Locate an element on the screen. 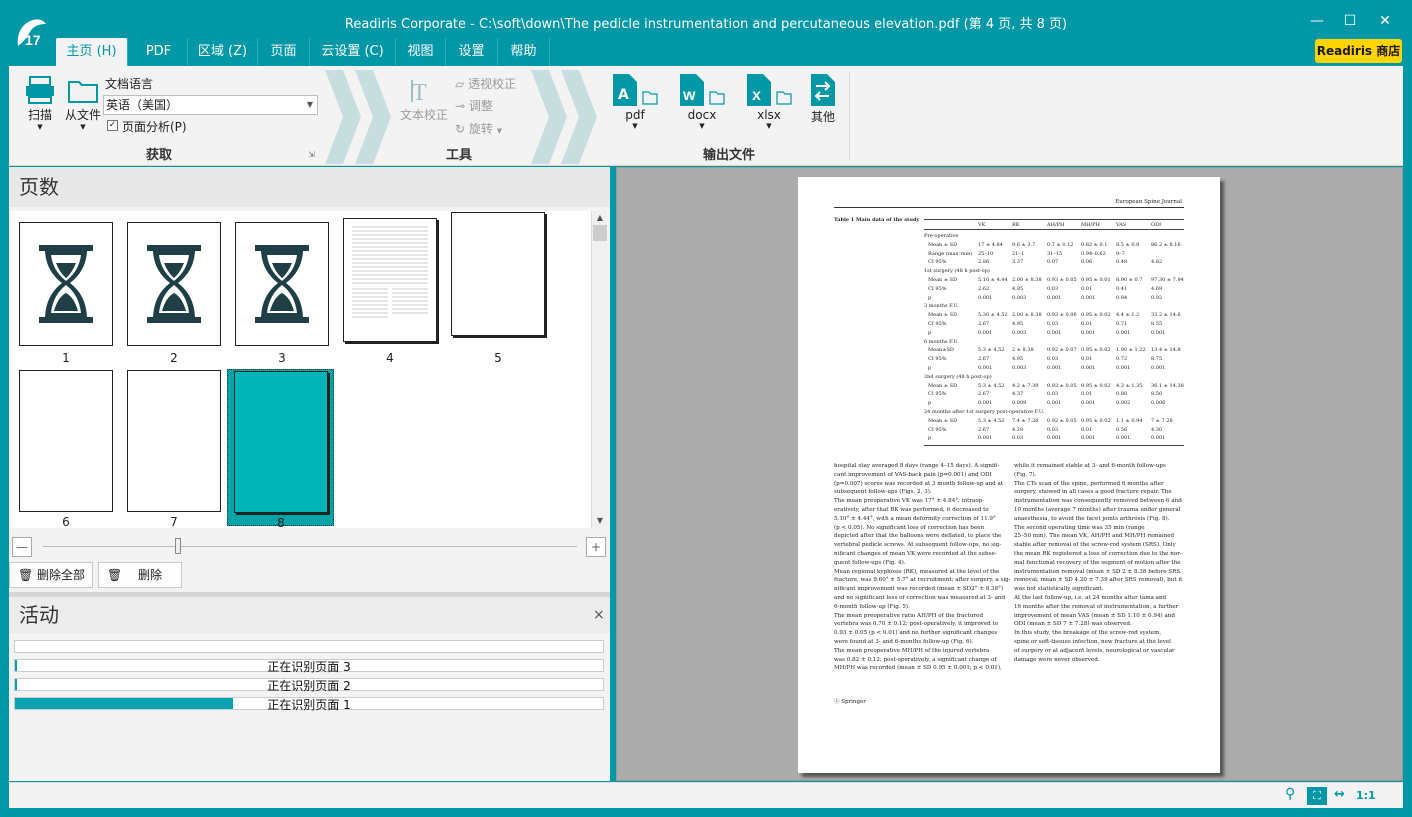 The width and height of the screenshot is (1412, 817). table-cell: 2.67 is located at coordinates (984, 429).